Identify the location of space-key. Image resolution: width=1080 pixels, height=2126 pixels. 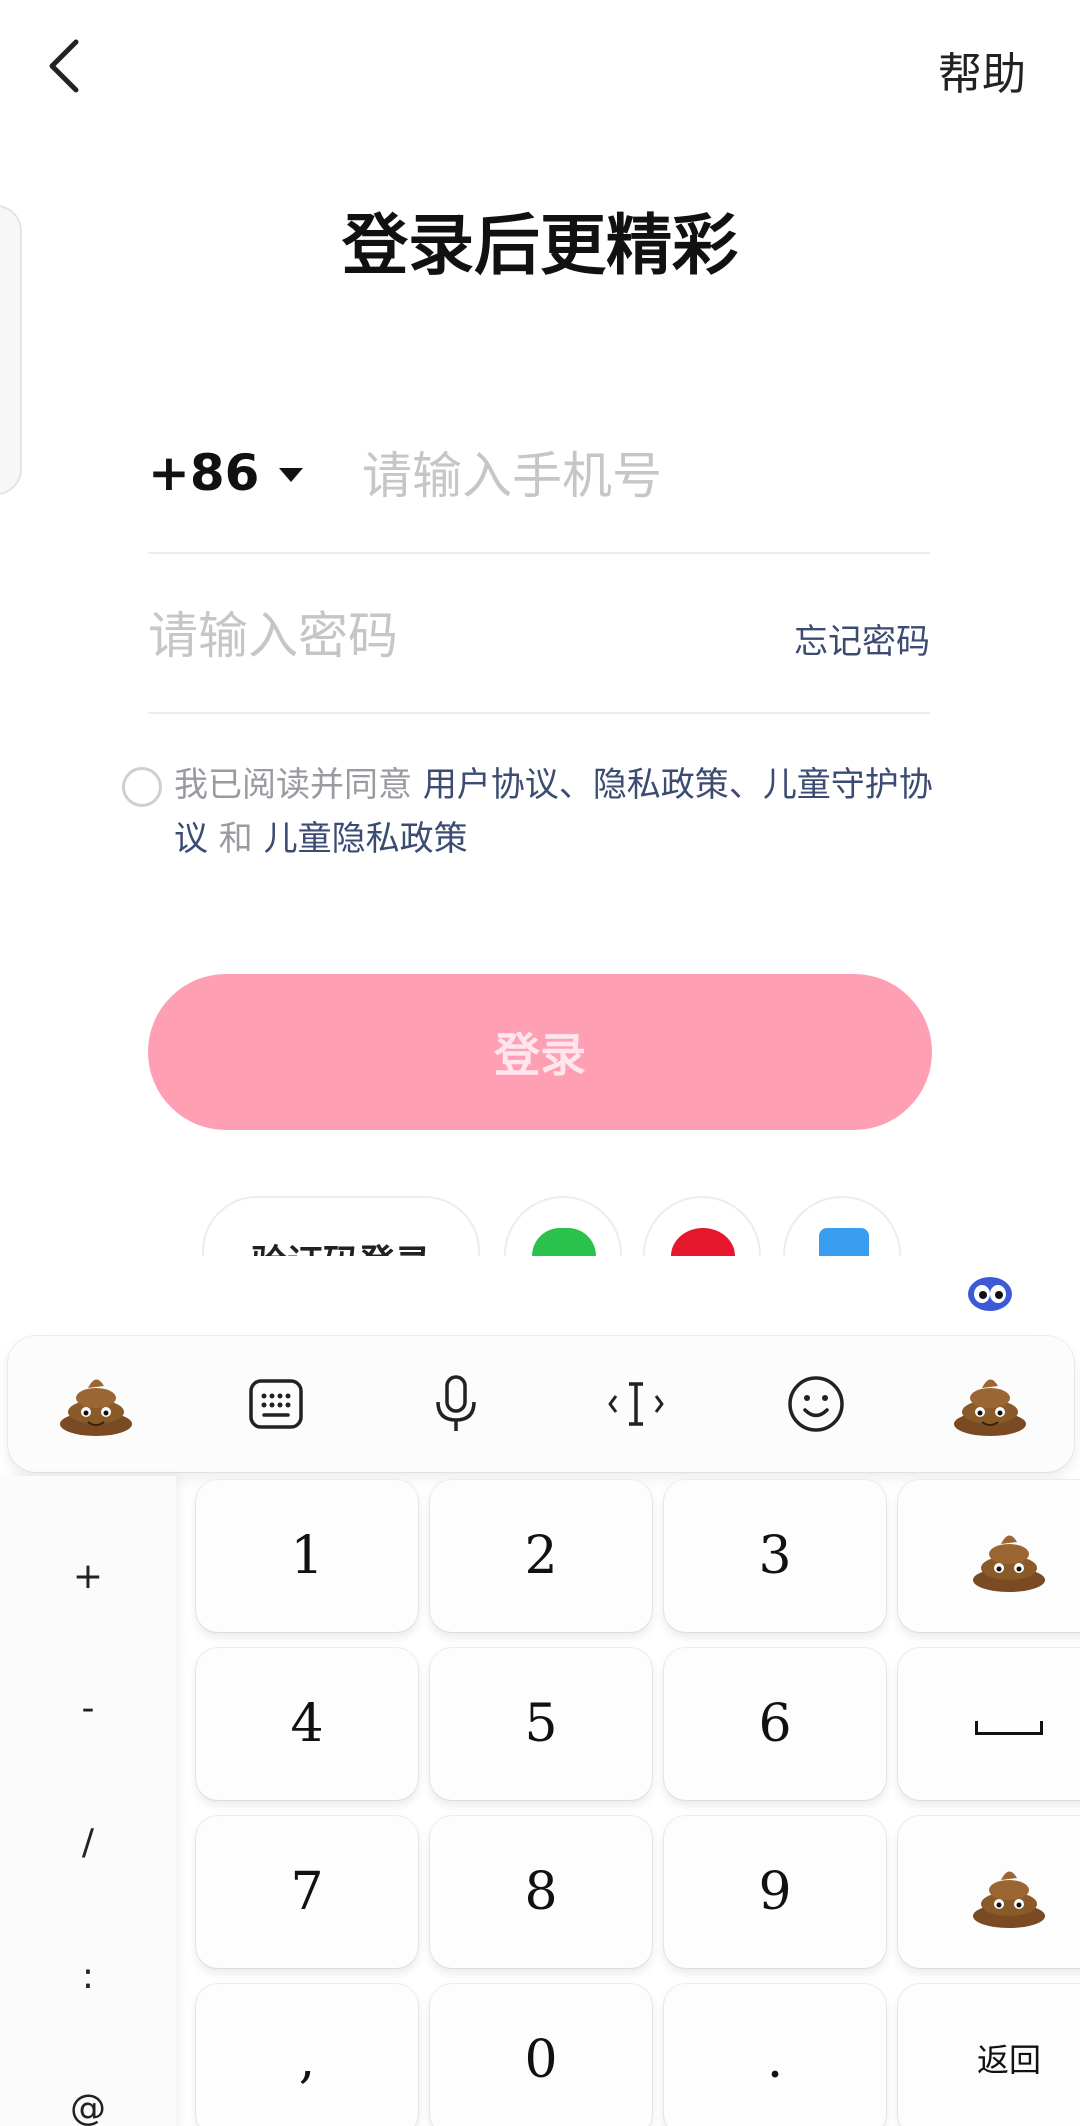
(989, 1724).